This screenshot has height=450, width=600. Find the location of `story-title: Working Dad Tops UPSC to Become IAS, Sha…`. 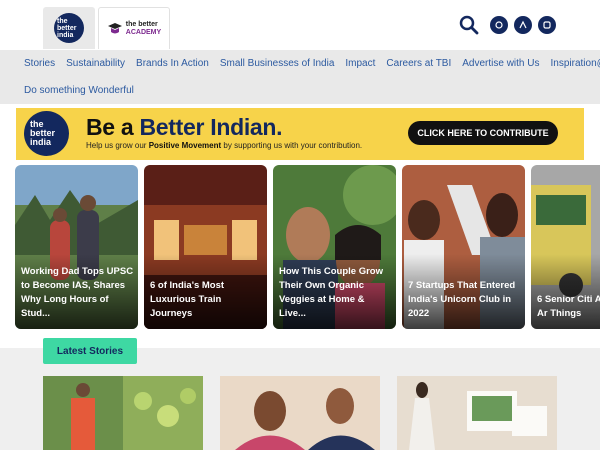

story-title: Working Dad Tops UPSC to Become IAS, Sha… is located at coordinates (77, 292).